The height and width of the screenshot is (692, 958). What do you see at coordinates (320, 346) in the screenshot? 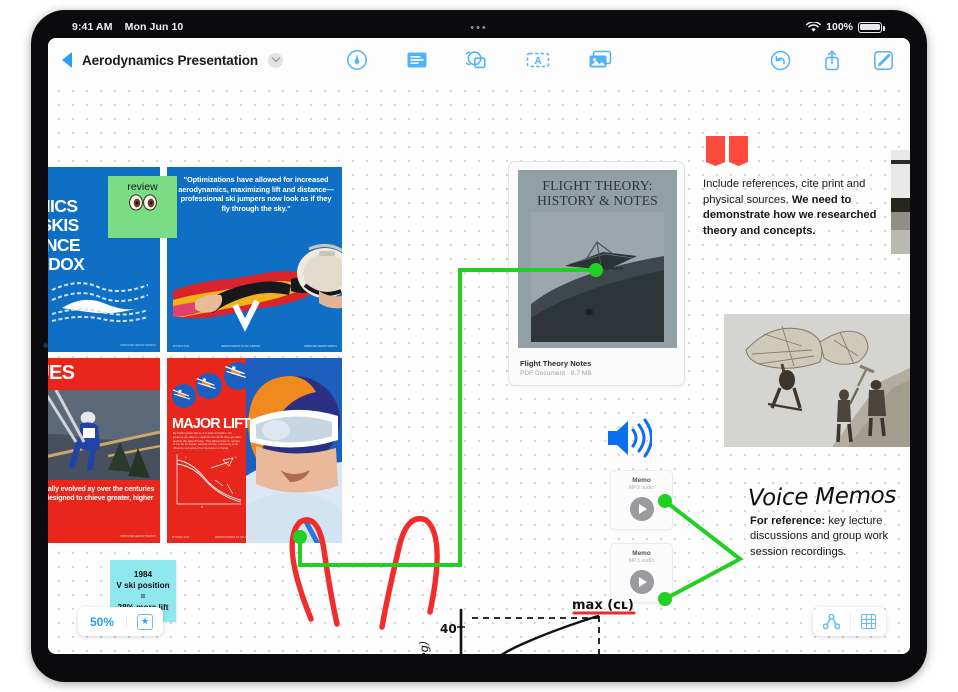
I see `poster-quote-credit-right: IMPROVED AERODYNAMICS` at bounding box center [320, 346].